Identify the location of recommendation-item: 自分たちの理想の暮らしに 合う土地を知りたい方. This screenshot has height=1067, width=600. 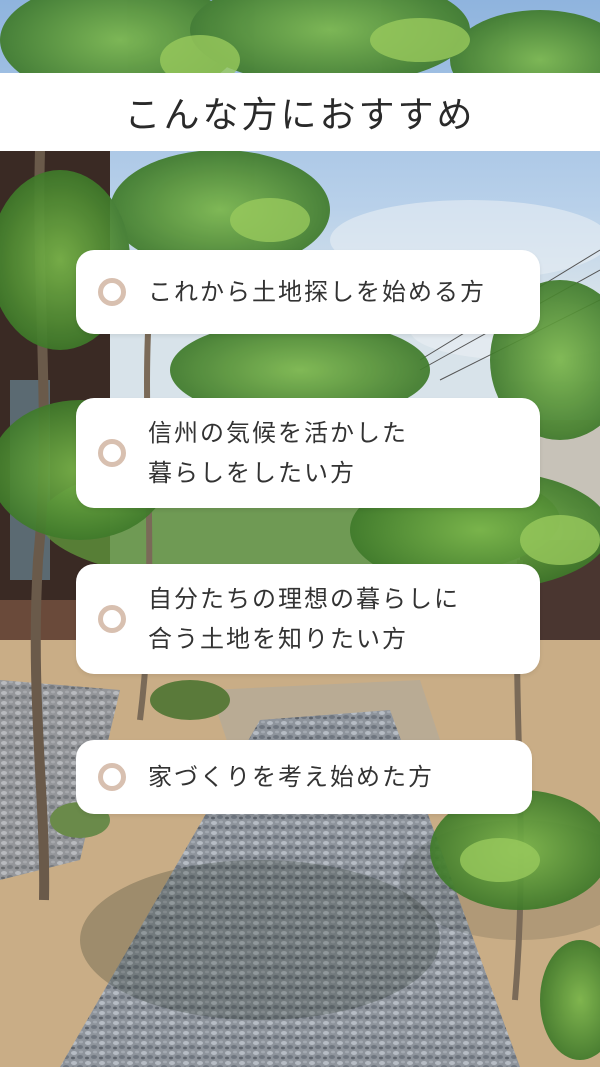
(308, 619).